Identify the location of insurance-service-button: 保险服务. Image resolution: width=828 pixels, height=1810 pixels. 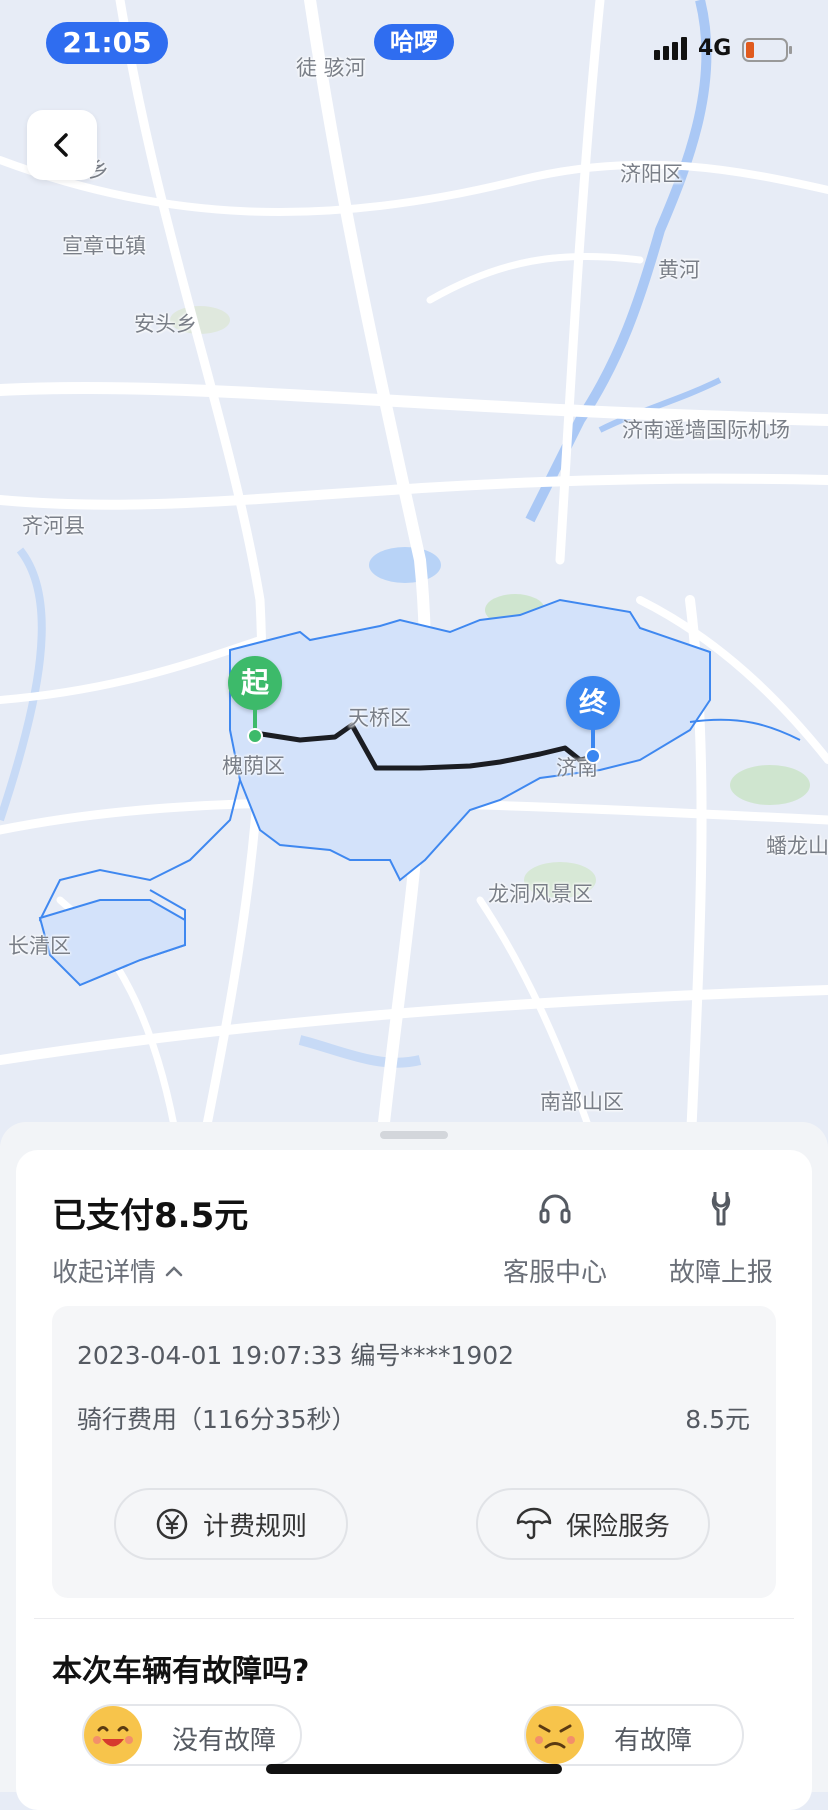
(593, 1524).